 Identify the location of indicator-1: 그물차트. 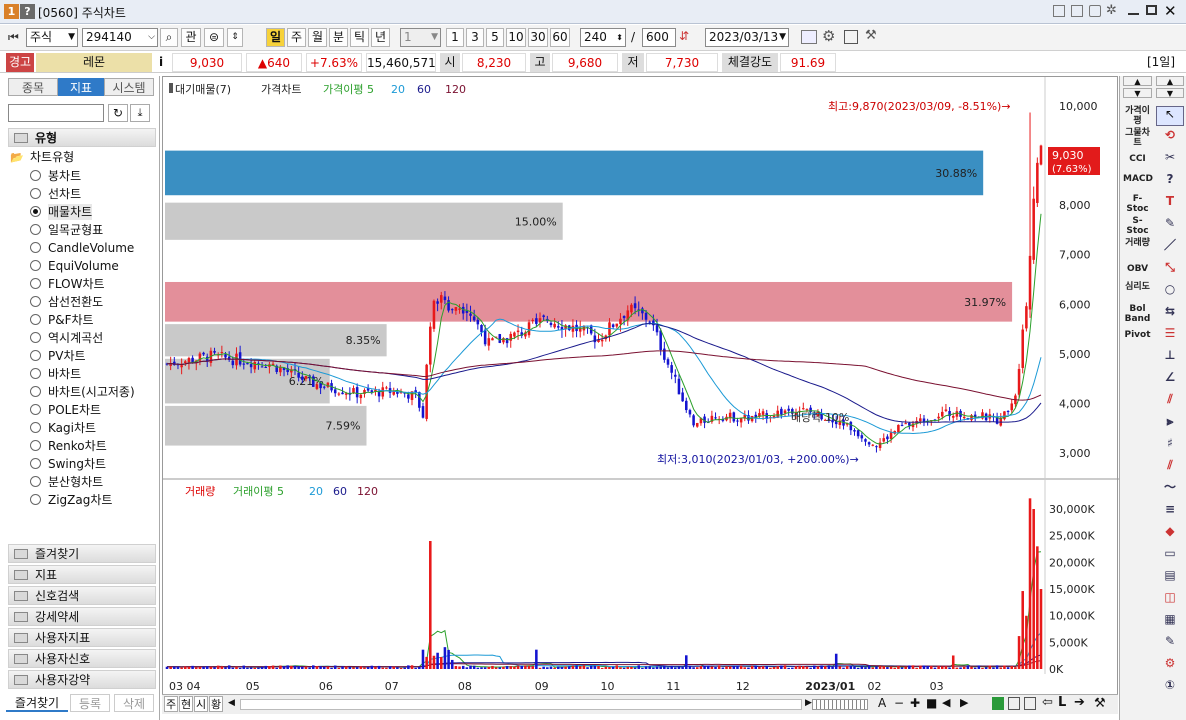
(1137, 138).